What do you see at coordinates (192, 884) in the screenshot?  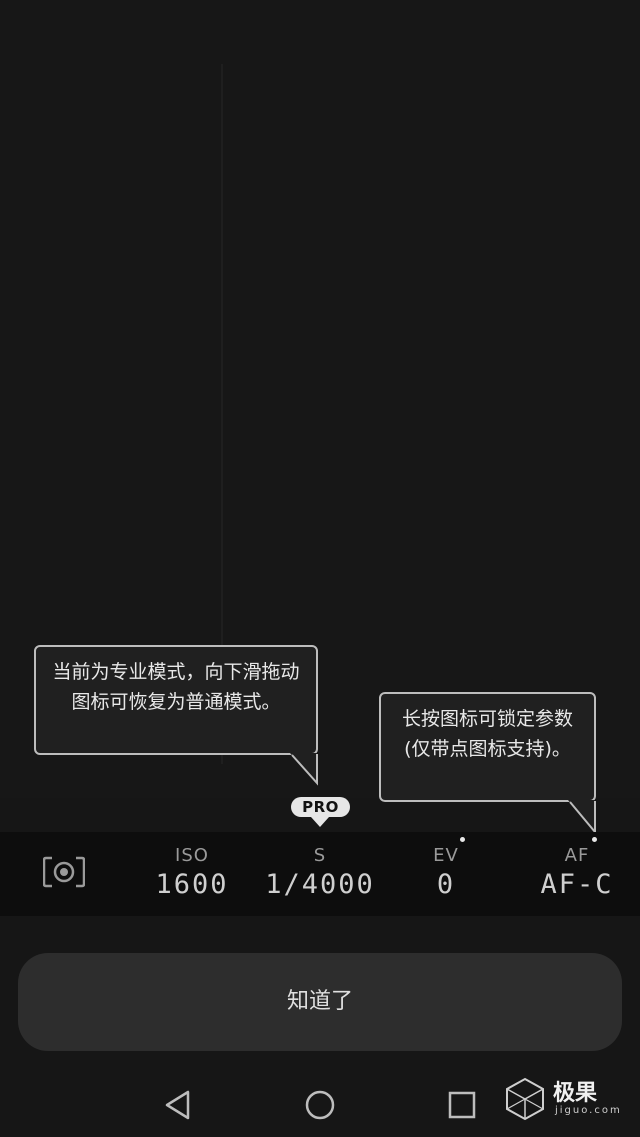 I see `iso-value: 1600` at bounding box center [192, 884].